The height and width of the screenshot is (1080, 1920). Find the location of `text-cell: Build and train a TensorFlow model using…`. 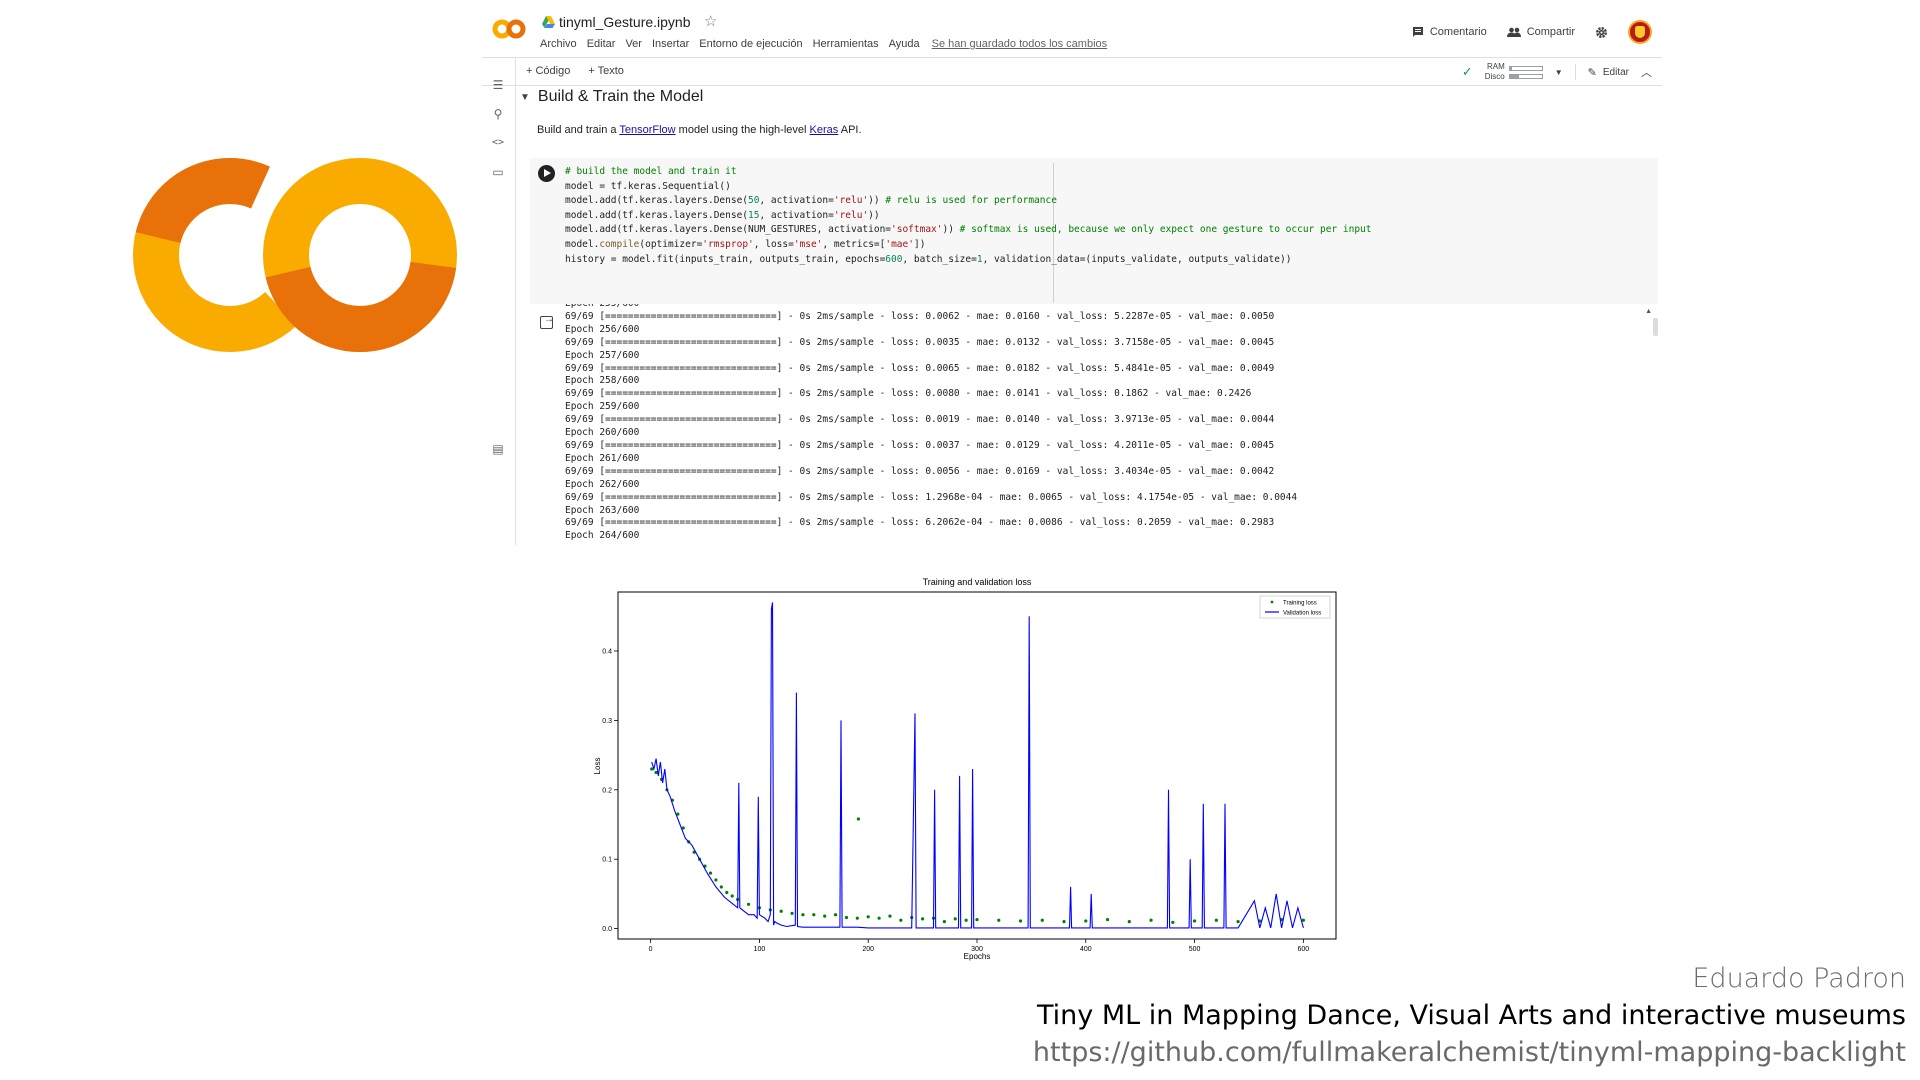

text-cell: Build and train a TensorFlow model using… is located at coordinates (699, 130).